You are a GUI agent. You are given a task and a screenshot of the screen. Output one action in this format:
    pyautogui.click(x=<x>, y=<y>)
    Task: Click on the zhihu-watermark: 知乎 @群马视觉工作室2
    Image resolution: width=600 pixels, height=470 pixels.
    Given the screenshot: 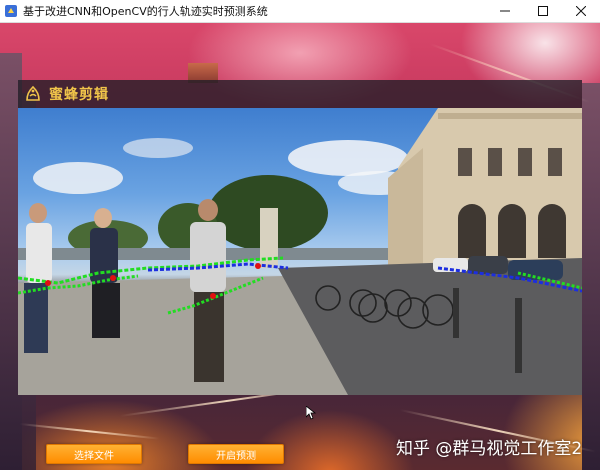 What is the action you would take?
    pyautogui.click(x=489, y=449)
    